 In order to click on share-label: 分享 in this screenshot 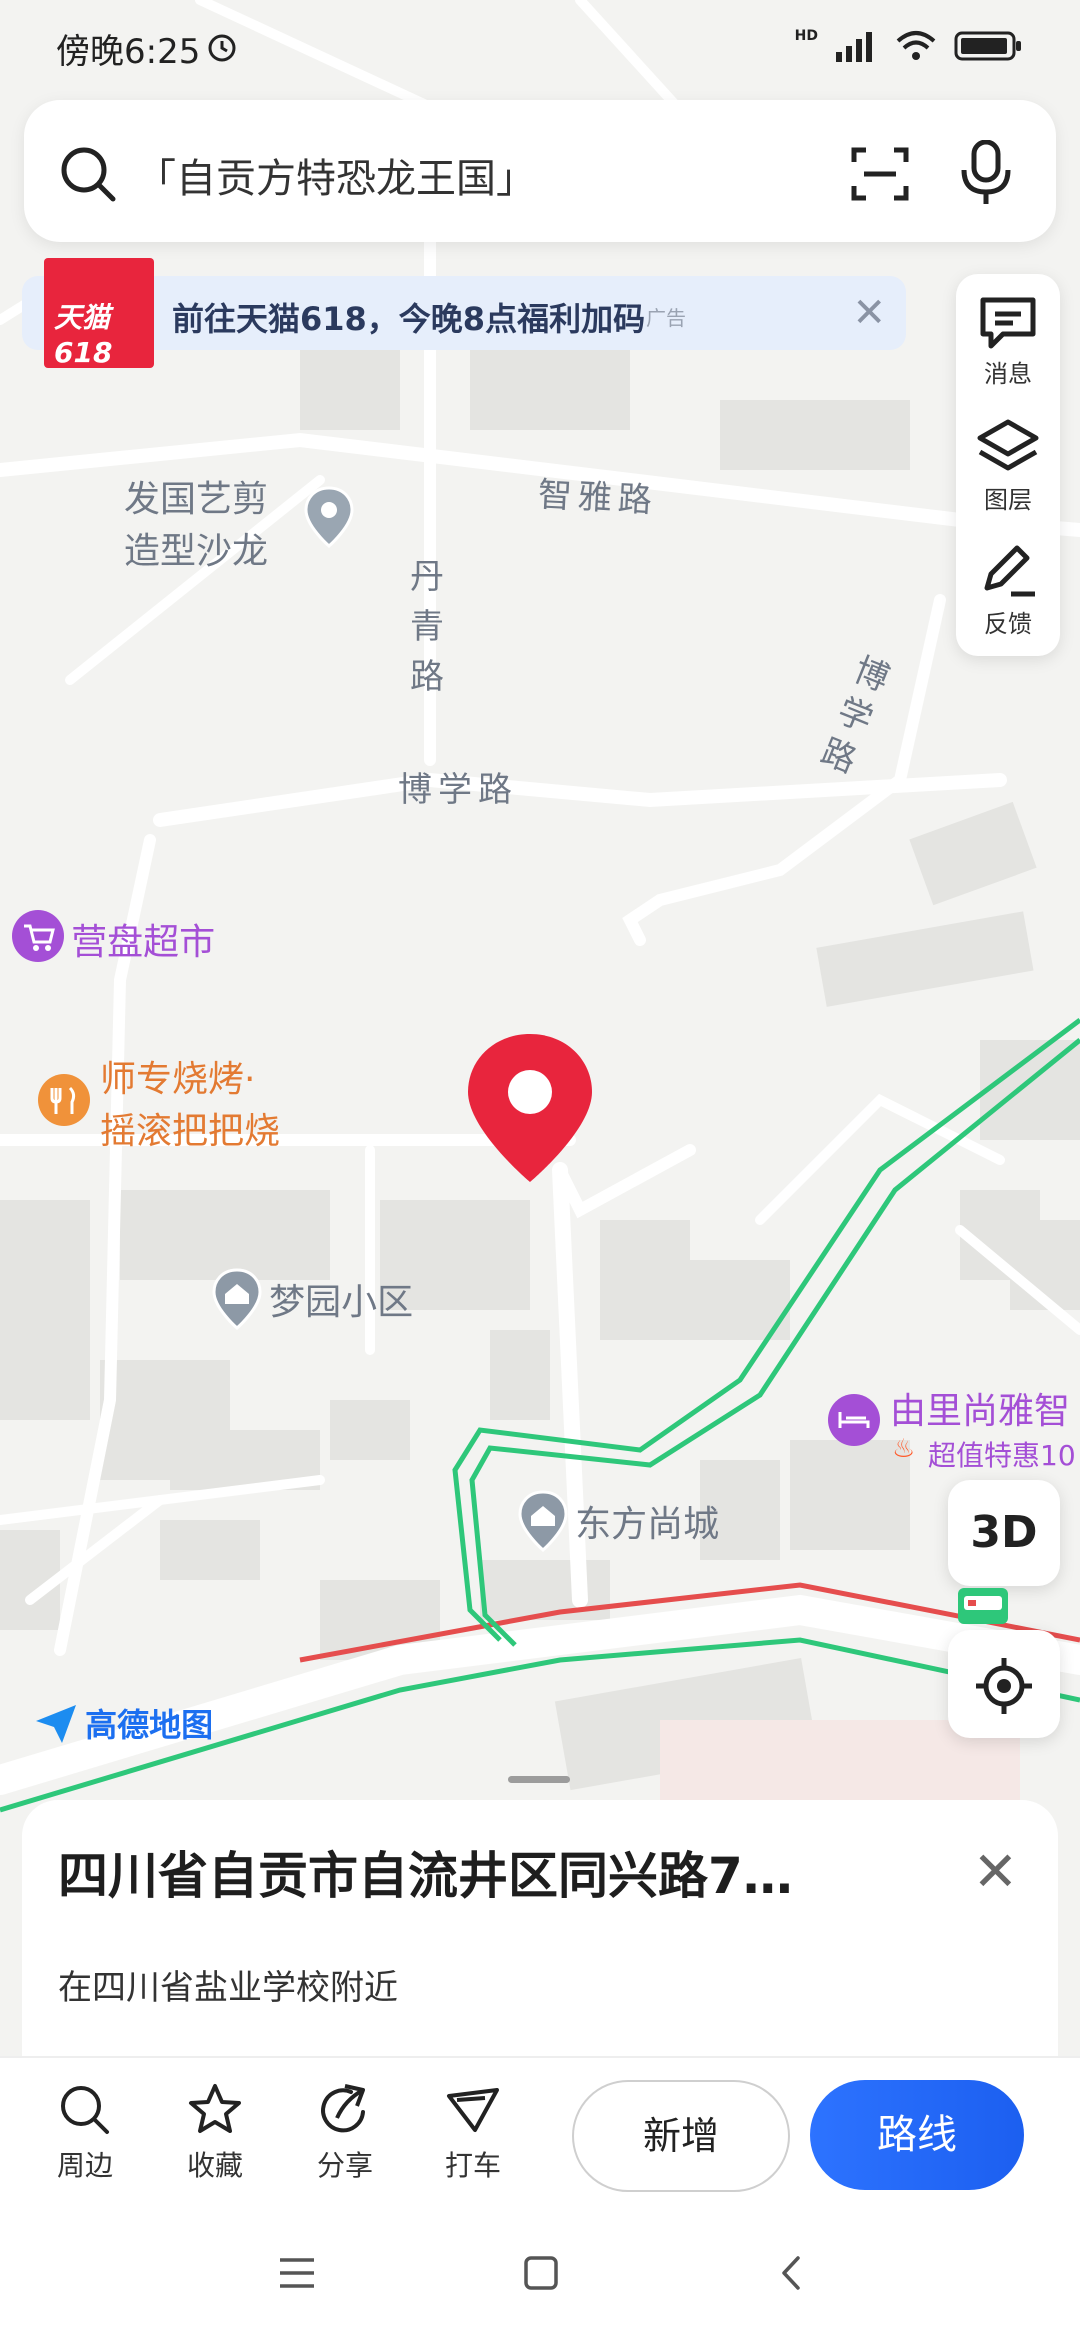, I will do `click(344, 2165)`.